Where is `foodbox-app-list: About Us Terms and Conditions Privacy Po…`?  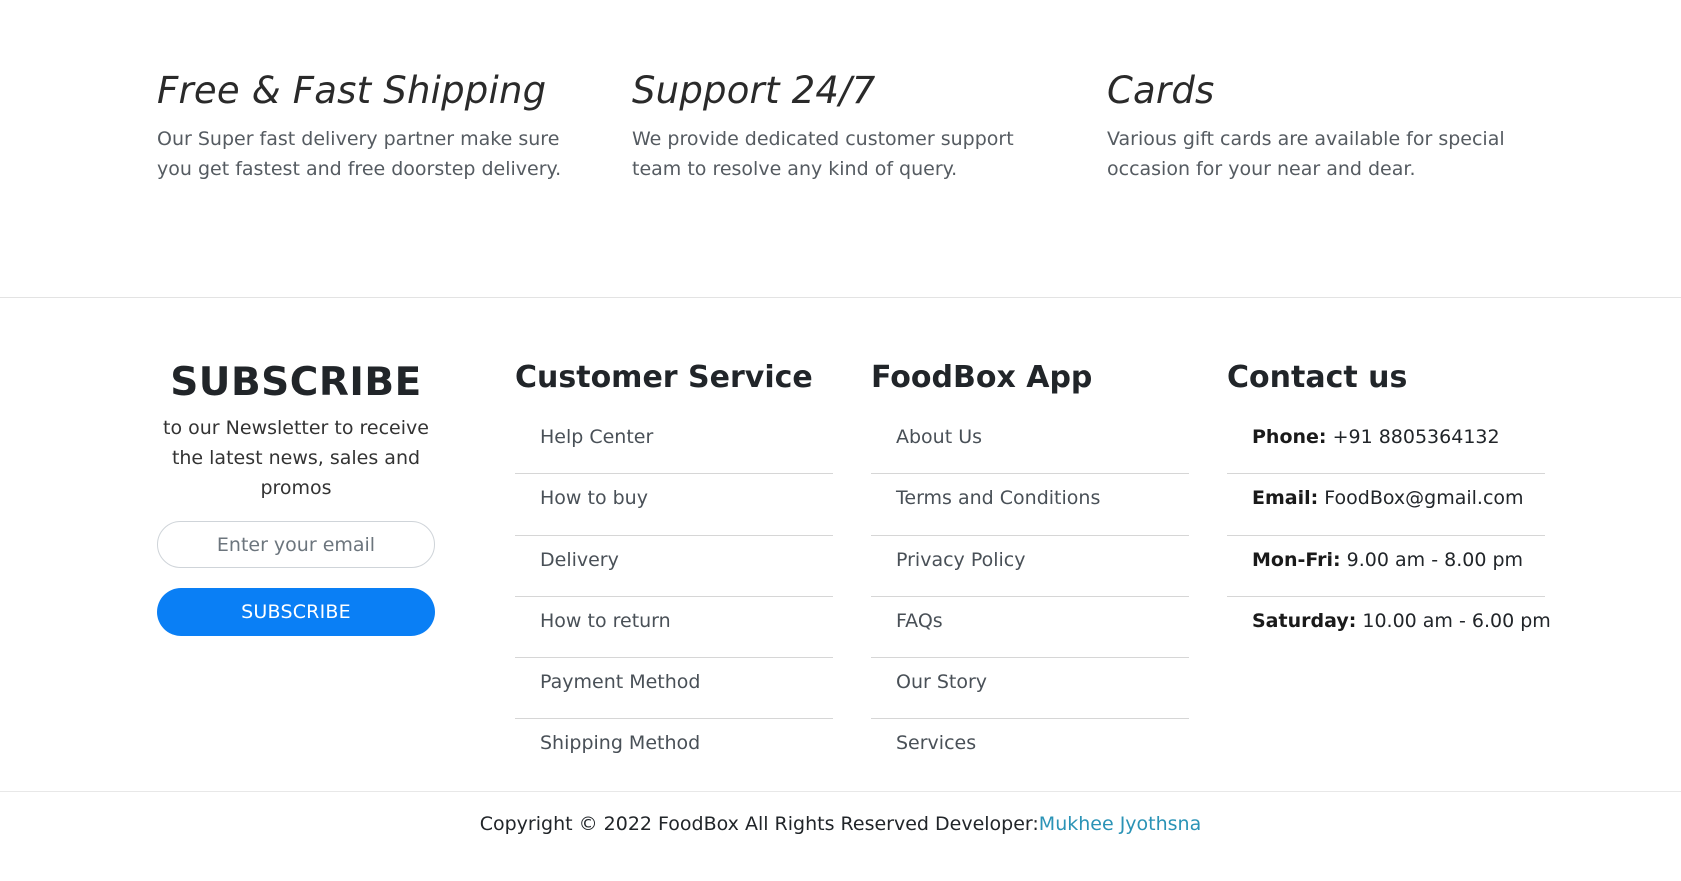 foodbox-app-list: About Us Terms and Conditions Privacy Po… is located at coordinates (1030, 597).